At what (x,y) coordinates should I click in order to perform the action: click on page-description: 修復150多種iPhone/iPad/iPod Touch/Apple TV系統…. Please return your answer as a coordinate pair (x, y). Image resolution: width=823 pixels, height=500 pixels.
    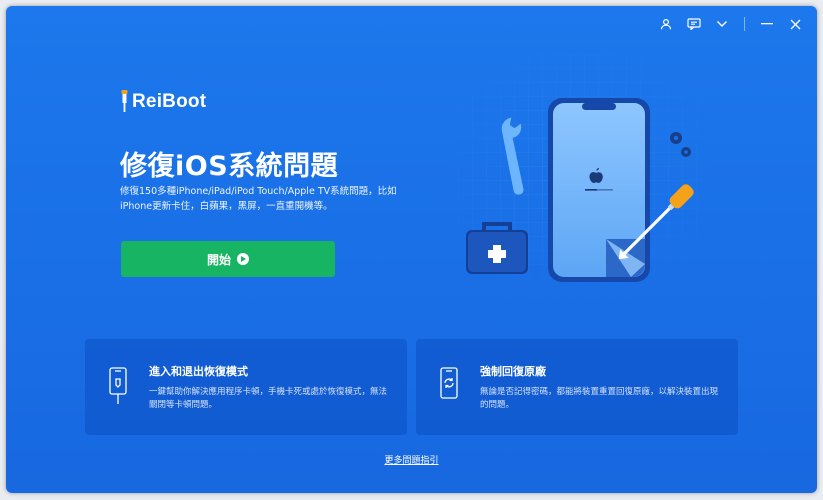
    Looking at the image, I should click on (258, 199).